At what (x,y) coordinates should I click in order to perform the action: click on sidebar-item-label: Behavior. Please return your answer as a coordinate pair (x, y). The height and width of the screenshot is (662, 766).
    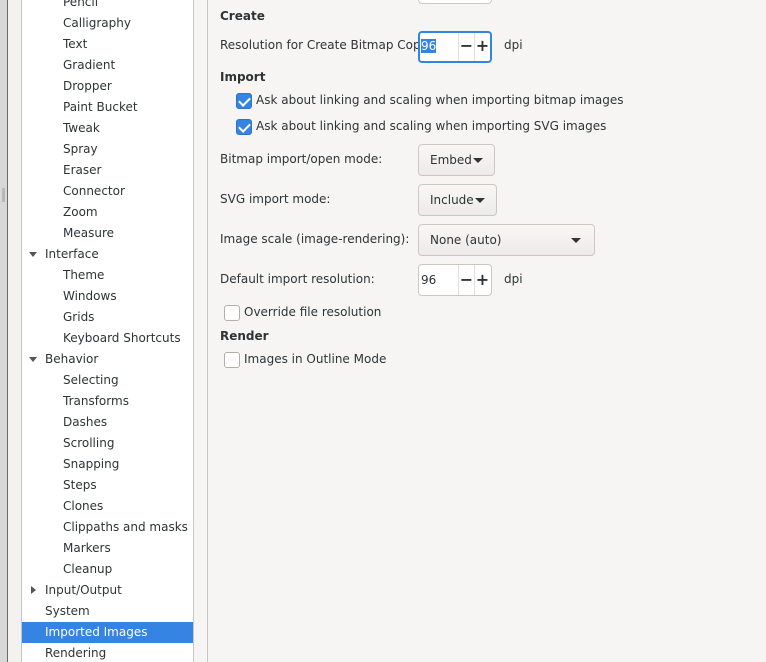
    Looking at the image, I should click on (72, 359).